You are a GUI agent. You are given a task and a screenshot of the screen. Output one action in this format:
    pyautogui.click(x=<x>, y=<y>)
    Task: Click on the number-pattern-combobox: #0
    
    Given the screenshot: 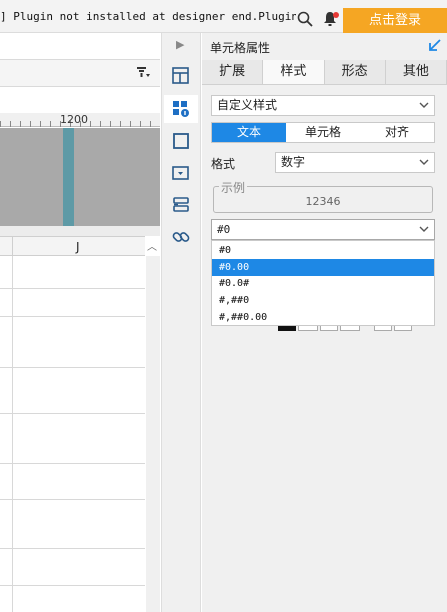 What is the action you would take?
    pyautogui.click(x=323, y=229)
    